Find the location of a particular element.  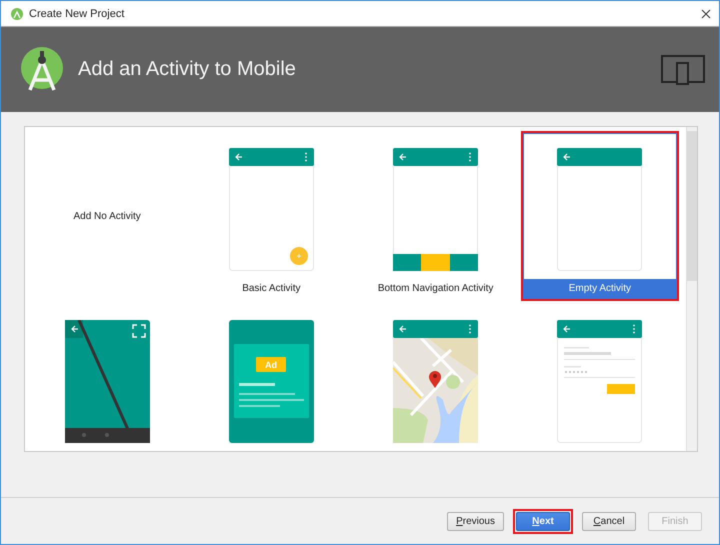

scrollbar-thumb is located at coordinates (692, 206).